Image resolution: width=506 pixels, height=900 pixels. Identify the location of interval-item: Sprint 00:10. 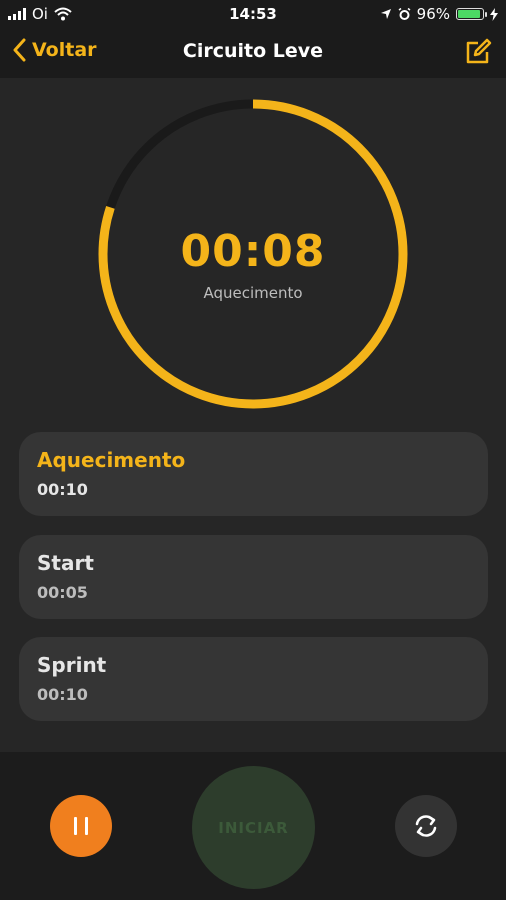
(253, 679).